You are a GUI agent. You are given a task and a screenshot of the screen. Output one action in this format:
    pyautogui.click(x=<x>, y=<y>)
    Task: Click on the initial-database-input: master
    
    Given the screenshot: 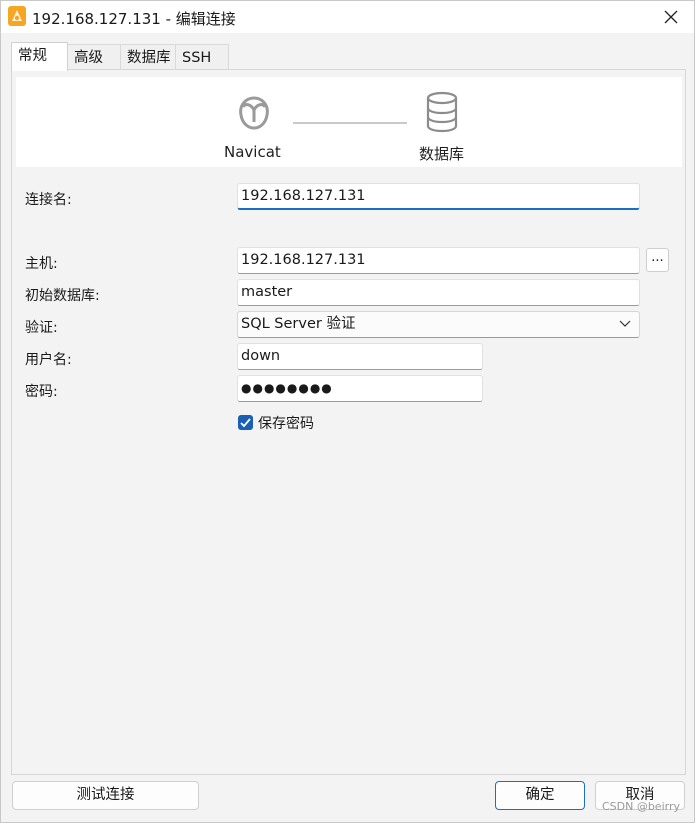 What is the action you would take?
    pyautogui.click(x=438, y=292)
    